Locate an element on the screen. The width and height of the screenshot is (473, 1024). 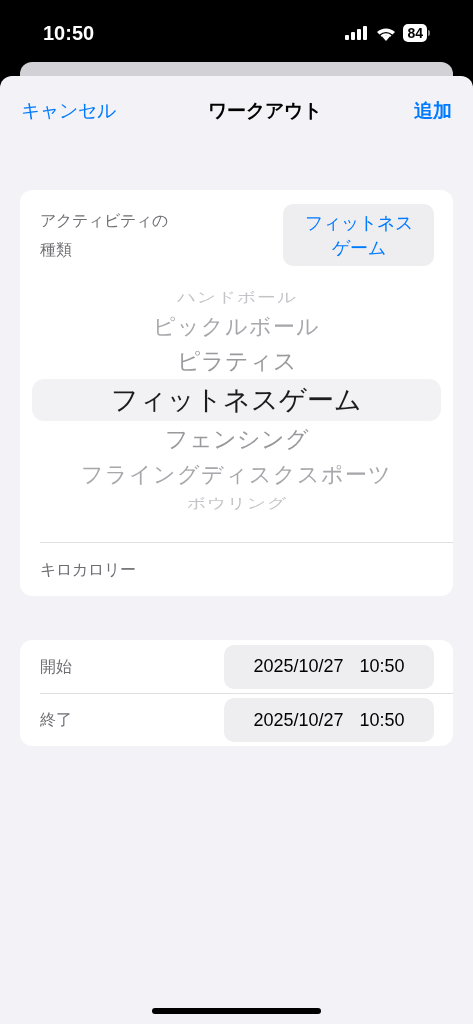
signal-icon is located at coordinates (357, 33).